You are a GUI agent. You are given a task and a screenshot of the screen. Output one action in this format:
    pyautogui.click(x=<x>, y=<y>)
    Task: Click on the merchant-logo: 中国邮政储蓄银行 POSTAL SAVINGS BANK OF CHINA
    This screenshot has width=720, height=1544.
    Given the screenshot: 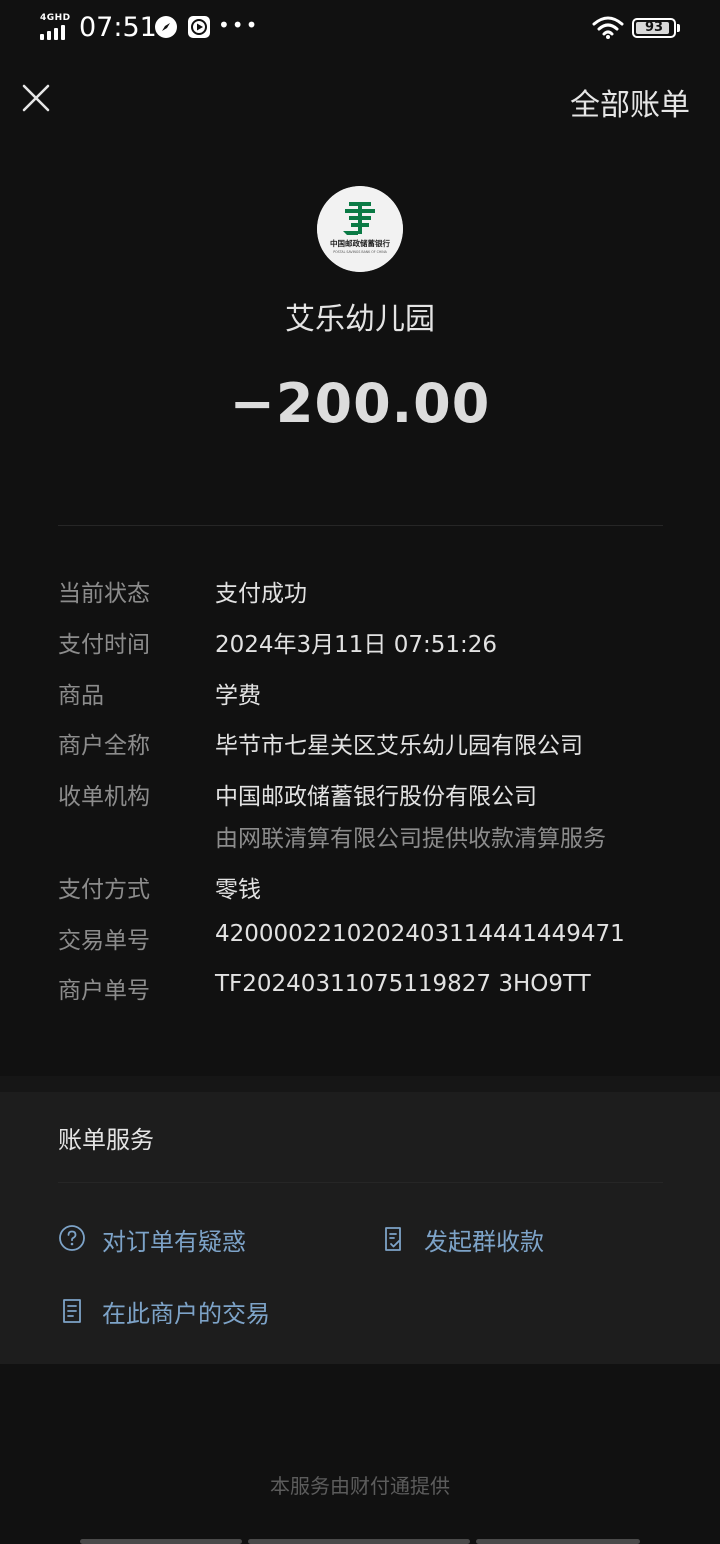 What is the action you would take?
    pyautogui.click(x=360, y=229)
    